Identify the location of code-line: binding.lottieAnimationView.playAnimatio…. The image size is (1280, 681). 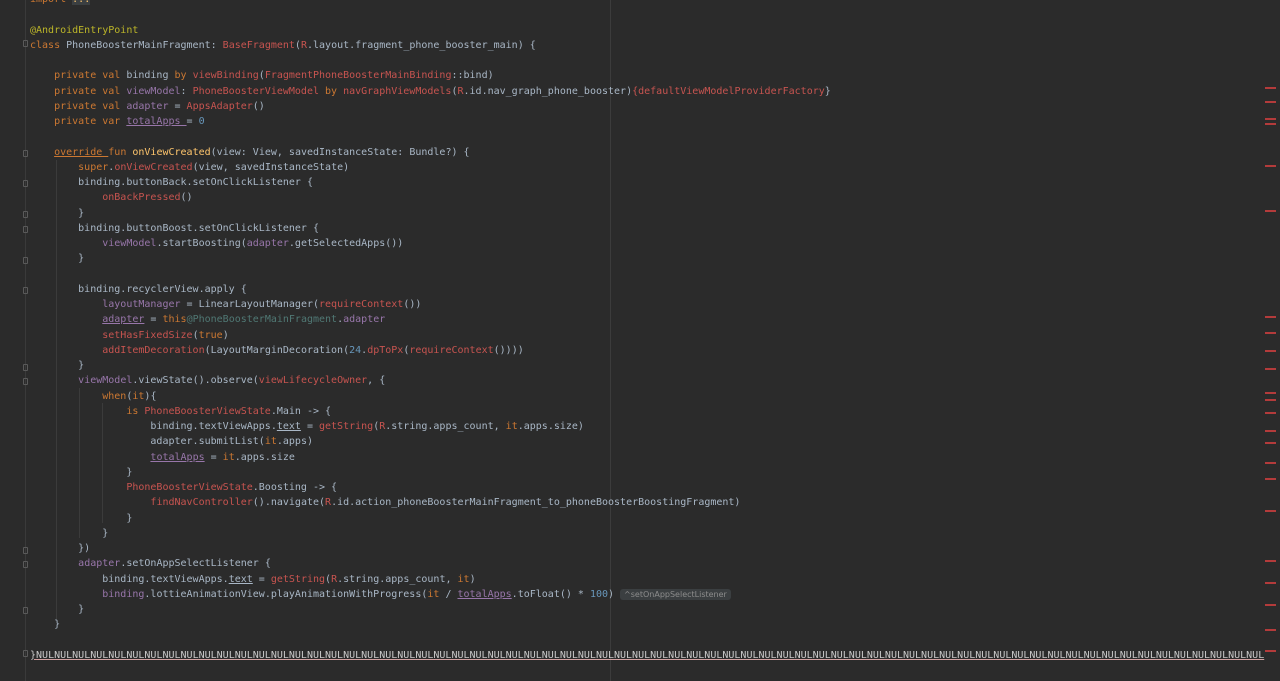
(647, 594).